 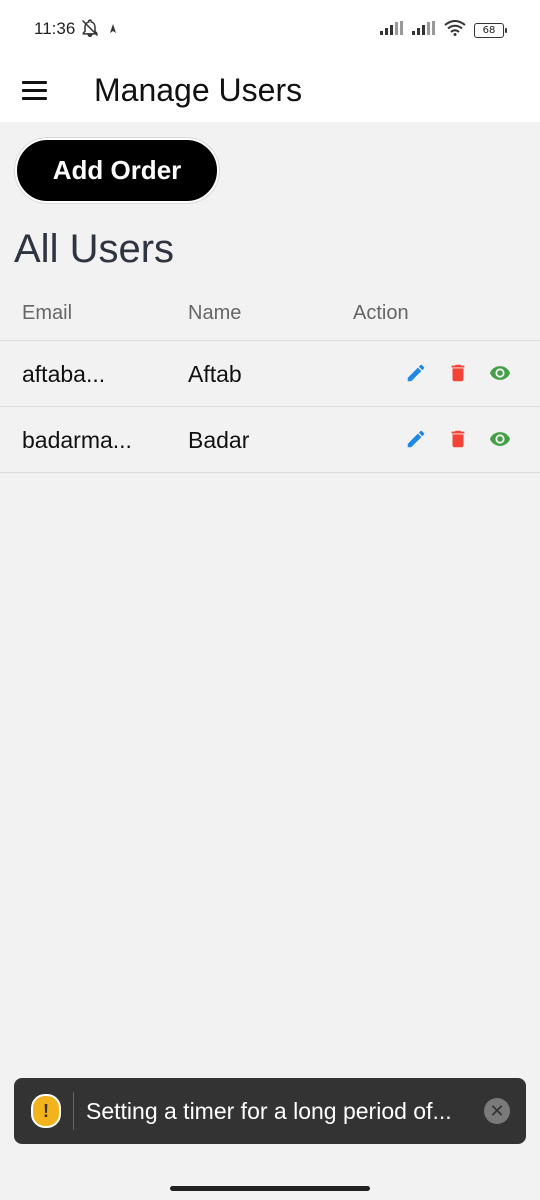 I want to click on column-header-email: Email, so click(x=47, y=313).